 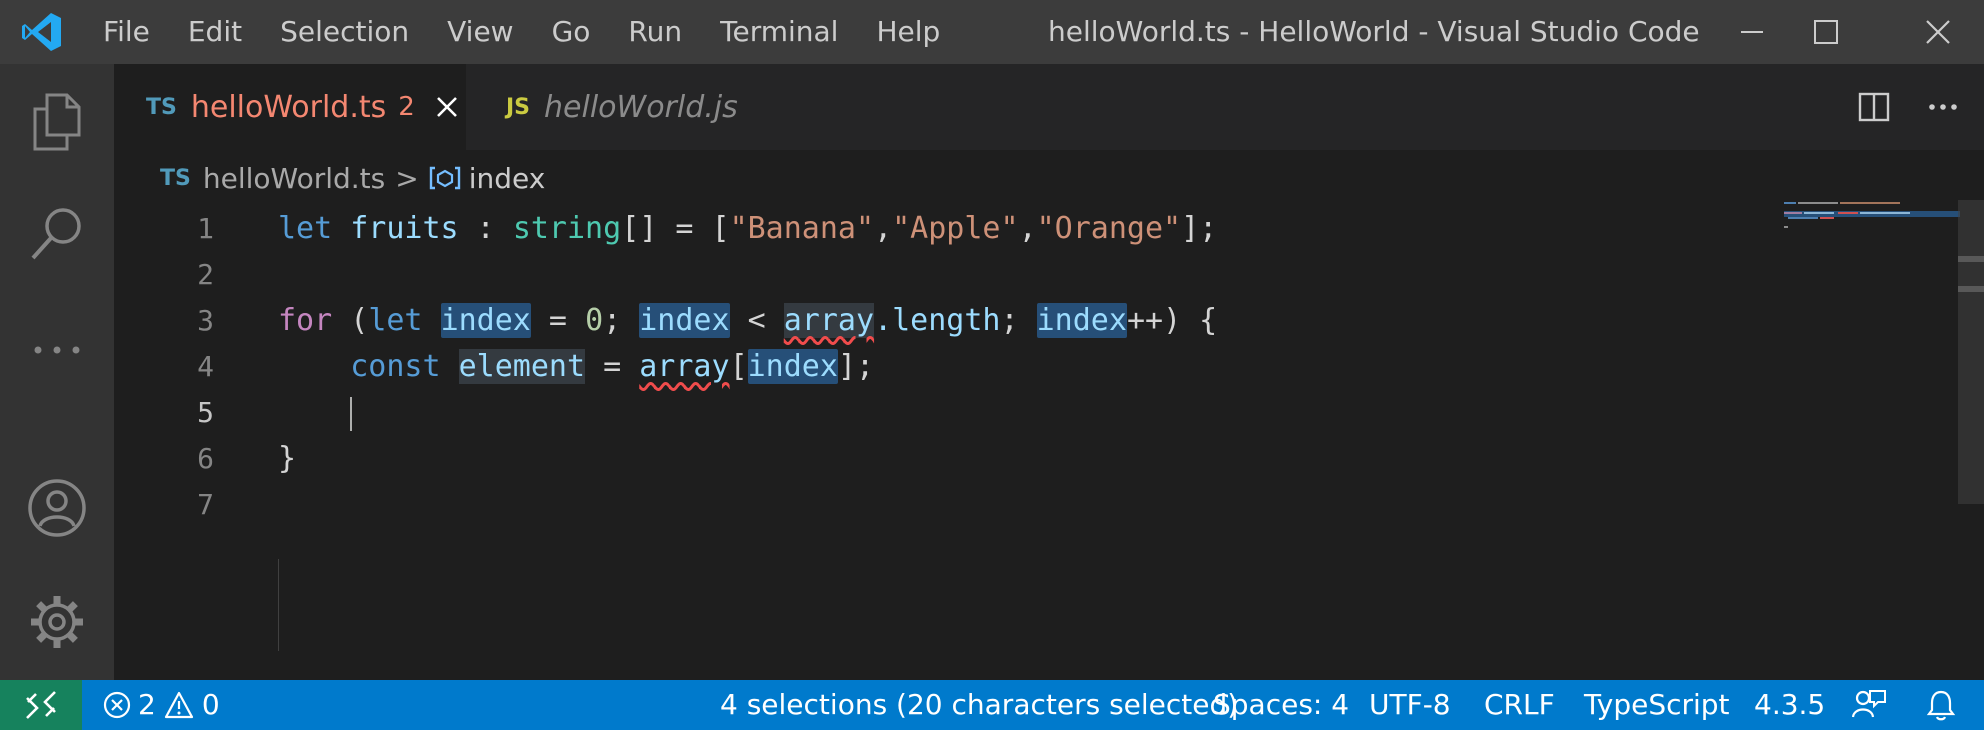 What do you see at coordinates (1872, 220) in the screenshot?
I see `minimap` at bounding box center [1872, 220].